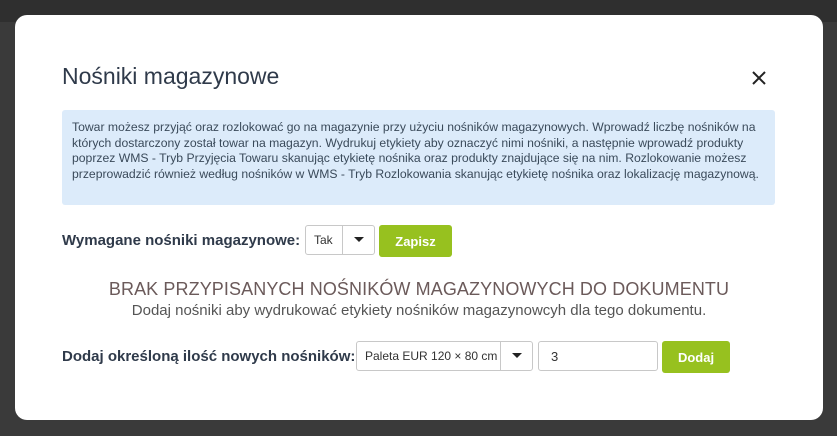 The width and height of the screenshot is (837, 436). What do you see at coordinates (415, 241) in the screenshot?
I see `save-button: Zapisz` at bounding box center [415, 241].